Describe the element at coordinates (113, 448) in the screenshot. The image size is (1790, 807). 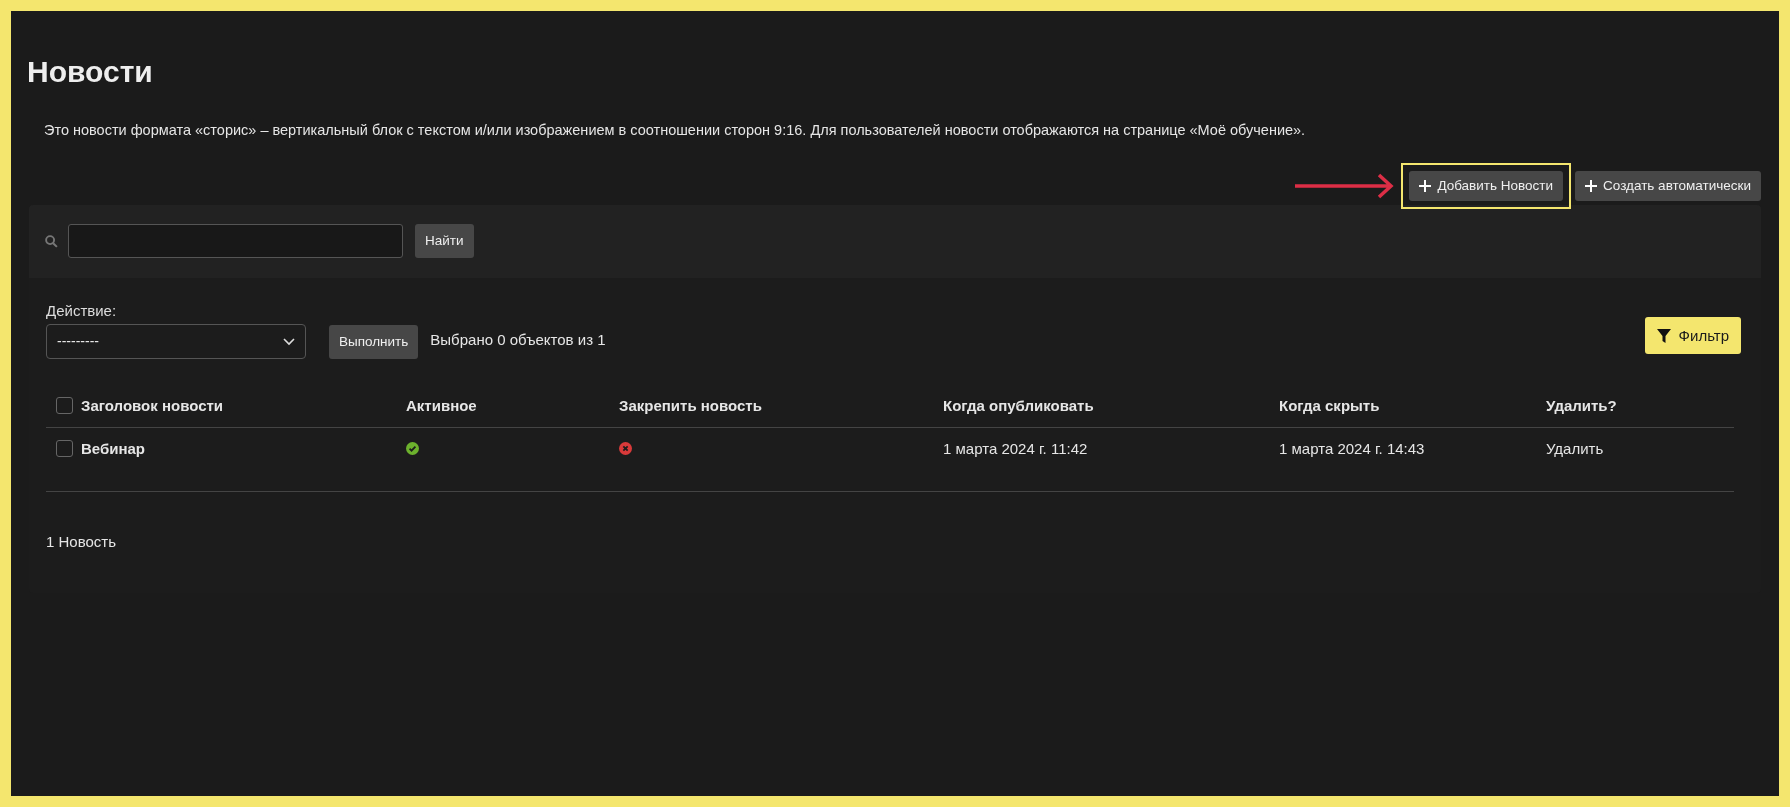
I see `news-title-link: Вебинар` at that location.